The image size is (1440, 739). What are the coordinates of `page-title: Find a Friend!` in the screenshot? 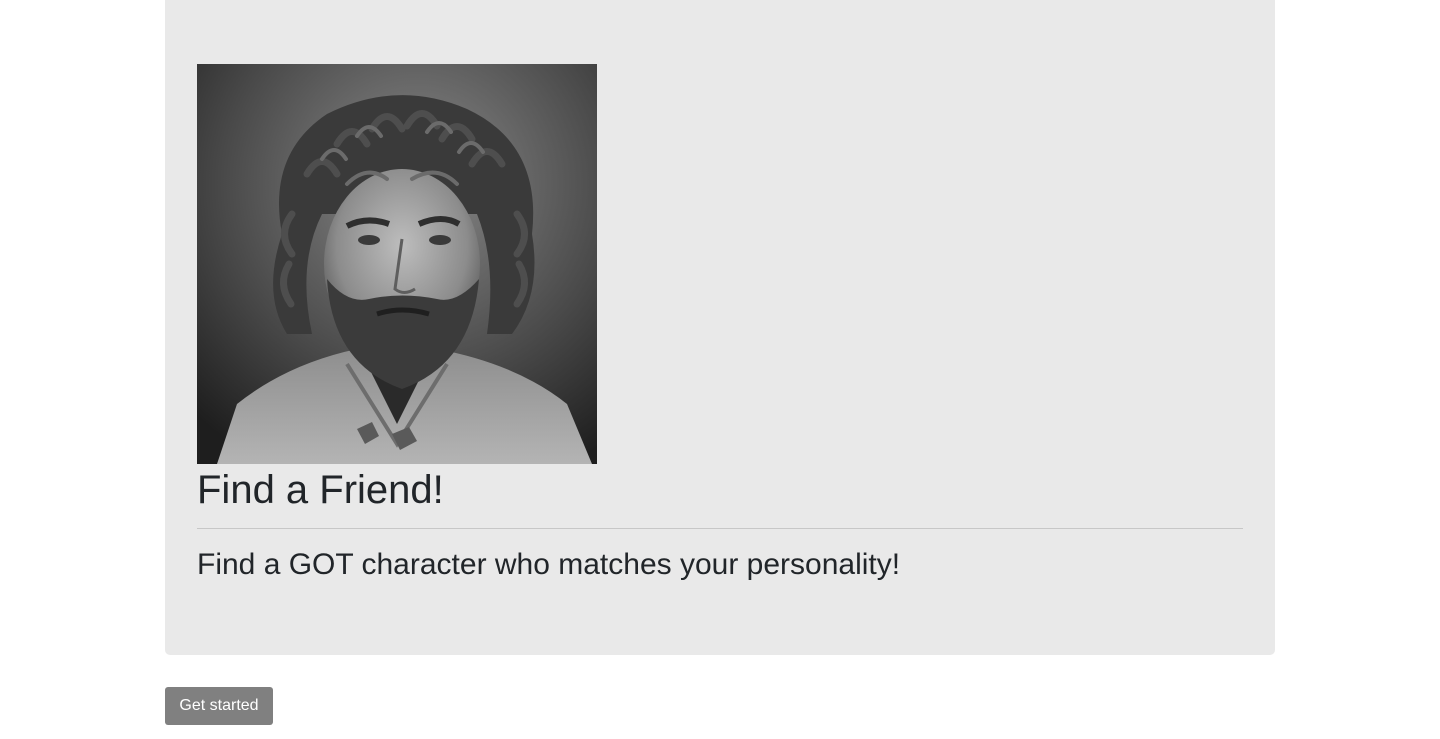 It's located at (320, 490).